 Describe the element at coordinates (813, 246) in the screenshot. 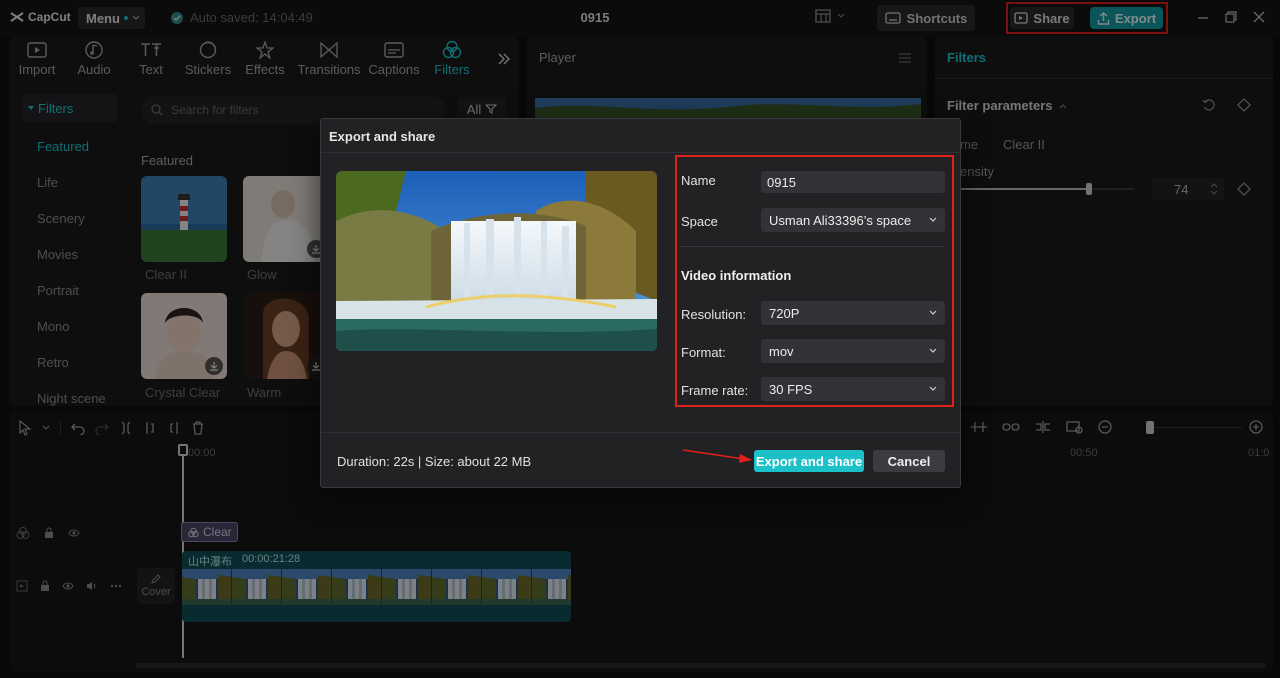

I see `form-divider` at that location.